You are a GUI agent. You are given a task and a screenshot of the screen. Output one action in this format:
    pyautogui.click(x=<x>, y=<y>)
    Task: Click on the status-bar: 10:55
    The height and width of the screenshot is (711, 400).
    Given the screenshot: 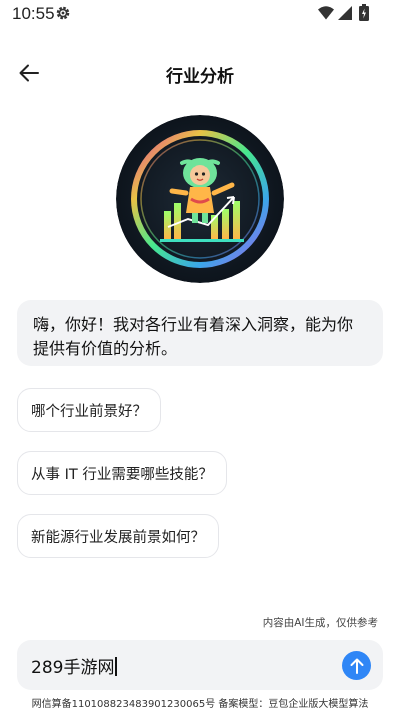 What is the action you would take?
    pyautogui.click(x=200, y=14)
    